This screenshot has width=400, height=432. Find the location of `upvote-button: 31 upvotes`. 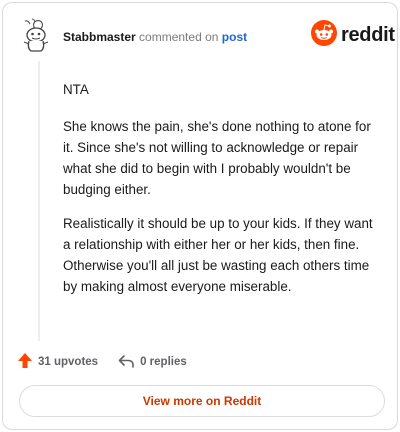

upvote-button: 31 upvotes is located at coordinates (57, 362).